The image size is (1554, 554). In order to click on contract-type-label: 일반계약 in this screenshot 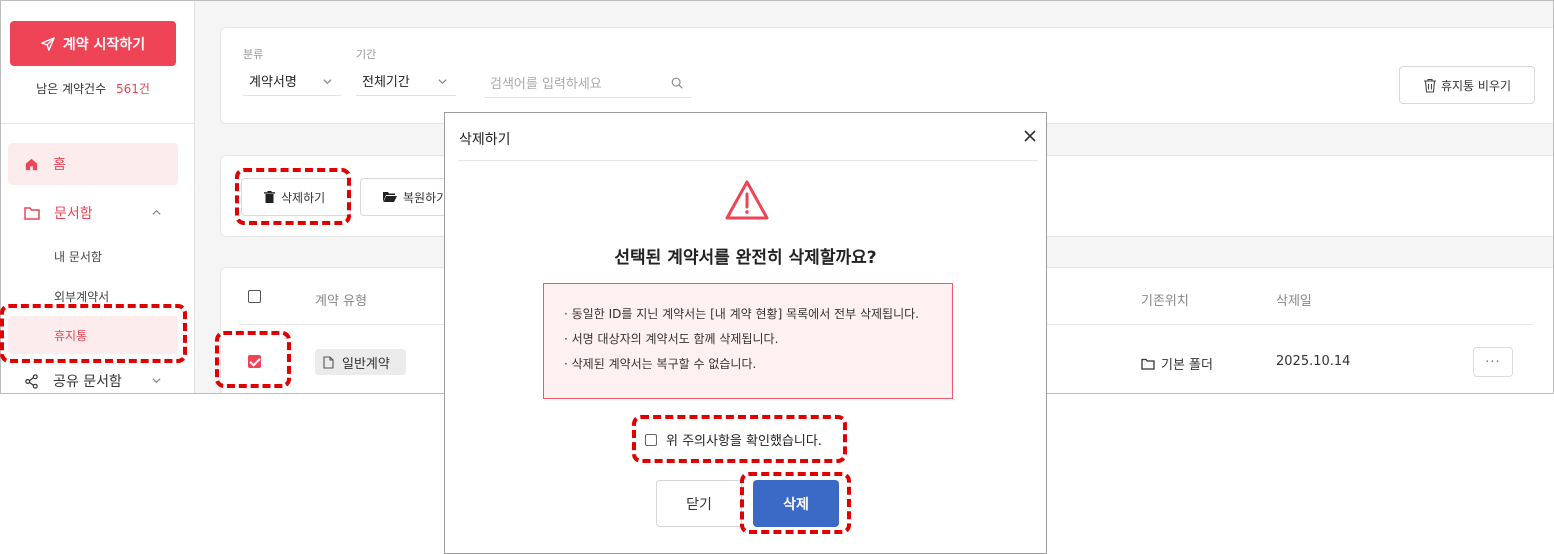, I will do `click(366, 364)`.